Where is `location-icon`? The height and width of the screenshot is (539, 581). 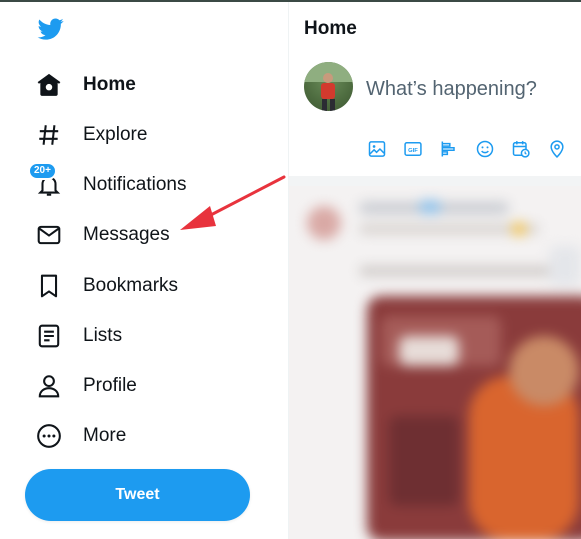 location-icon is located at coordinates (564, 149).